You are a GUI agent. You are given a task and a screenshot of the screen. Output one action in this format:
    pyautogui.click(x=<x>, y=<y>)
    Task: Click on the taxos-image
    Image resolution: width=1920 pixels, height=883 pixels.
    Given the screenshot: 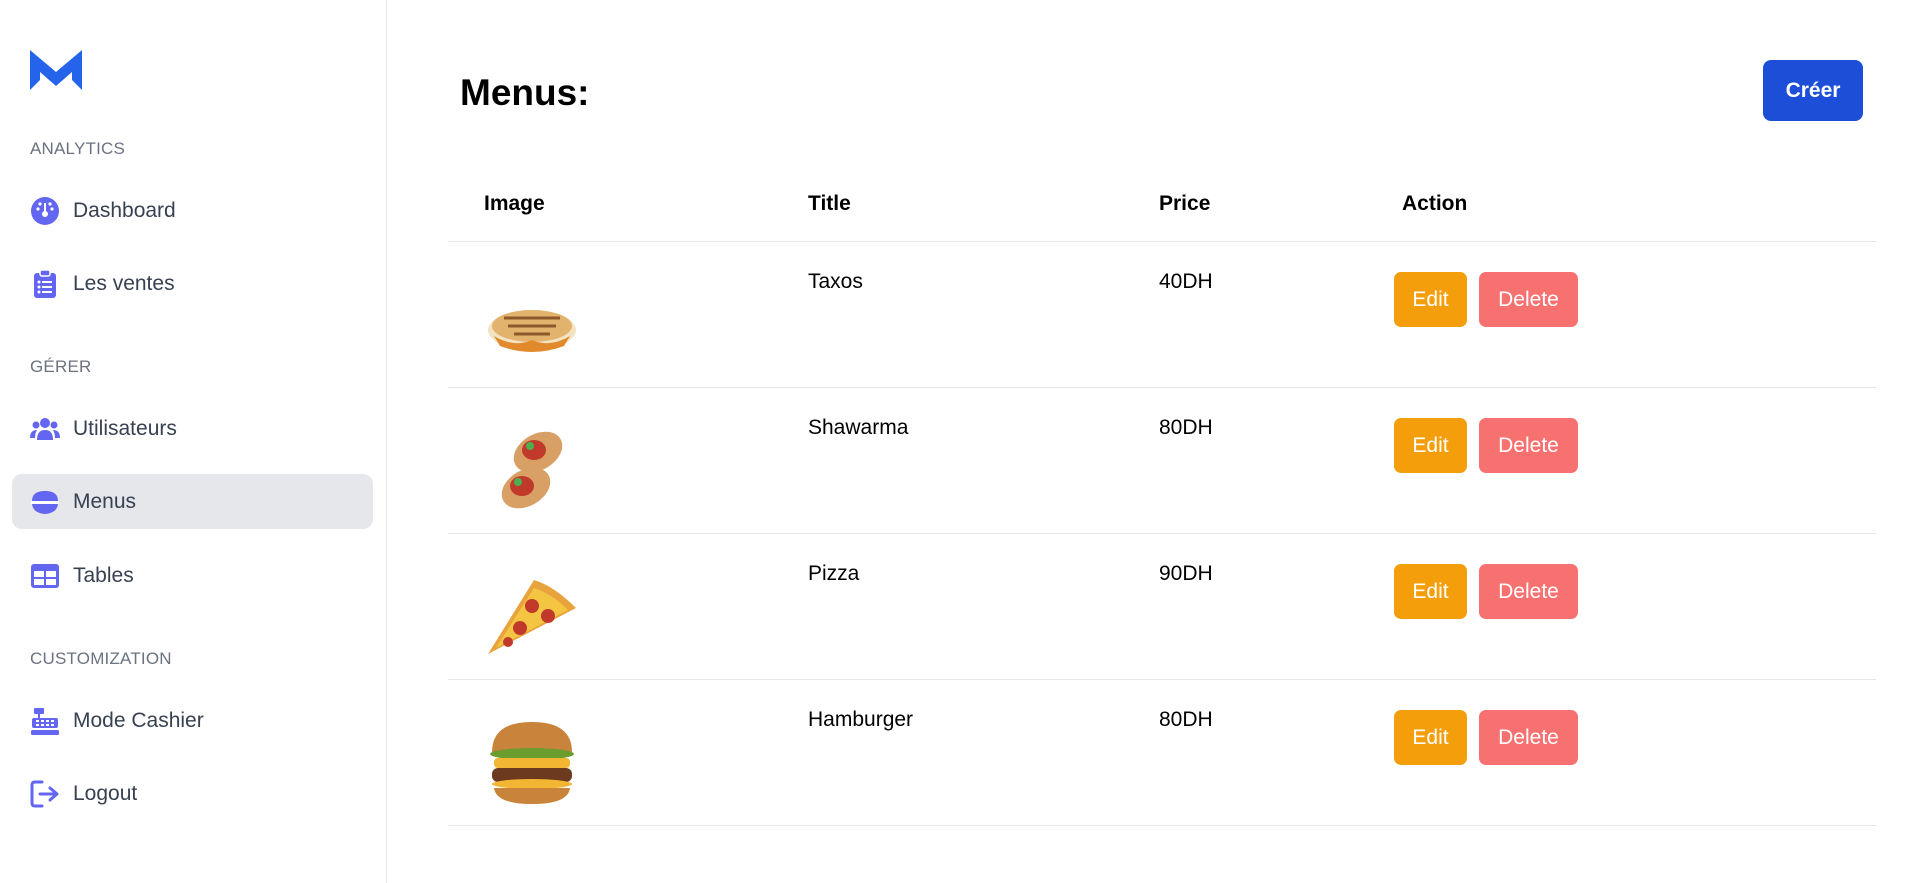 What is the action you would take?
    pyautogui.click(x=532, y=331)
    